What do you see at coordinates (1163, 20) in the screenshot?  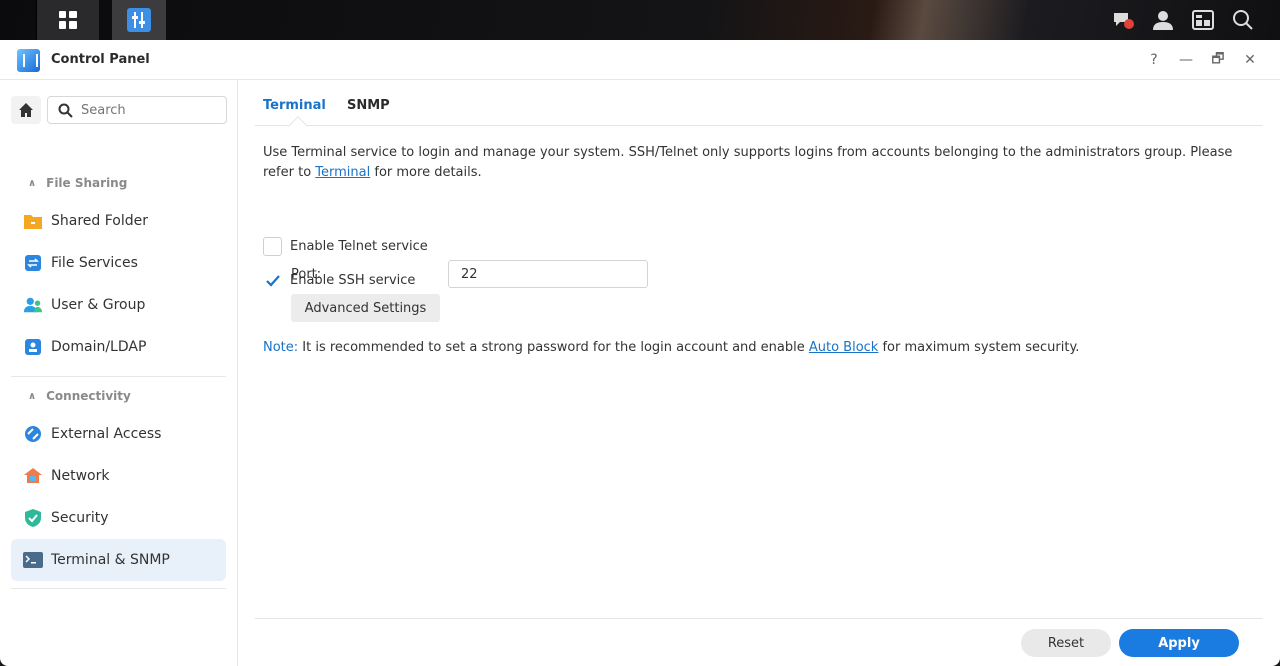 I see `user-icon` at bounding box center [1163, 20].